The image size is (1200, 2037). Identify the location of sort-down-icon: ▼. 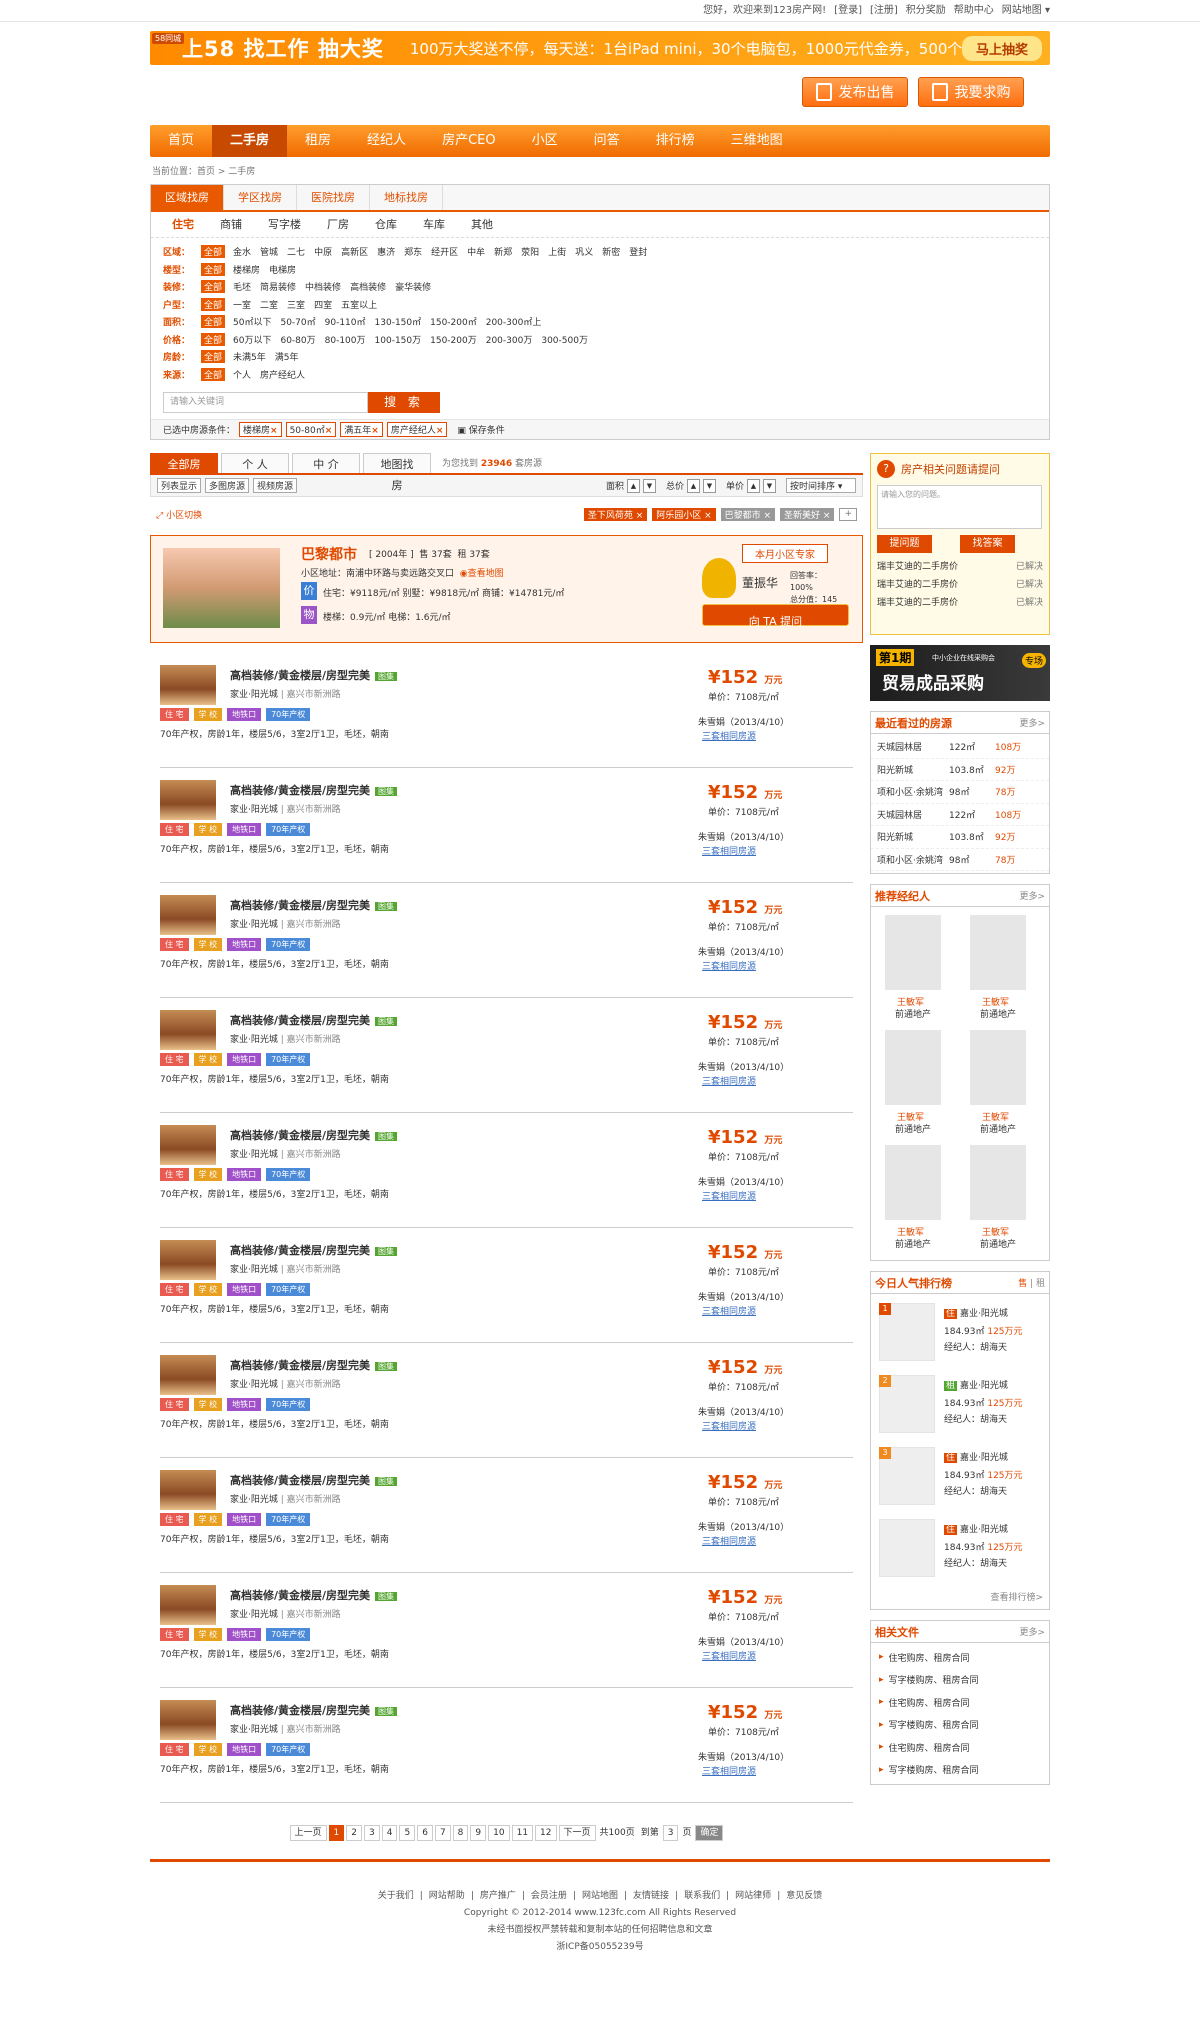
(709, 485).